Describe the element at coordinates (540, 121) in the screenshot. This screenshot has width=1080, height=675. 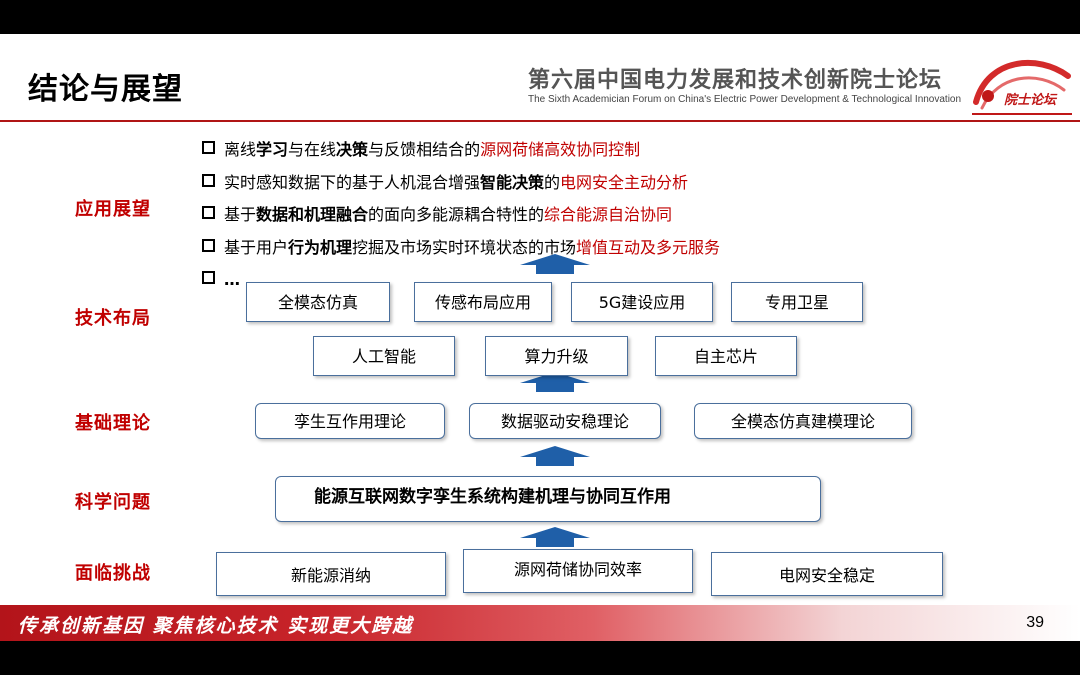
I see `header-divider` at that location.